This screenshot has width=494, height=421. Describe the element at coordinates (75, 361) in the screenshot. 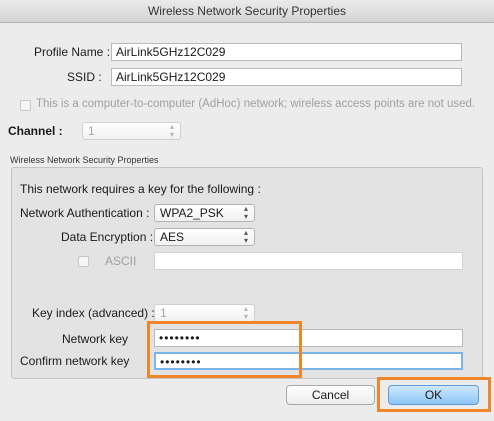

I see `confirm-network-key-label: Confirm network key` at that location.